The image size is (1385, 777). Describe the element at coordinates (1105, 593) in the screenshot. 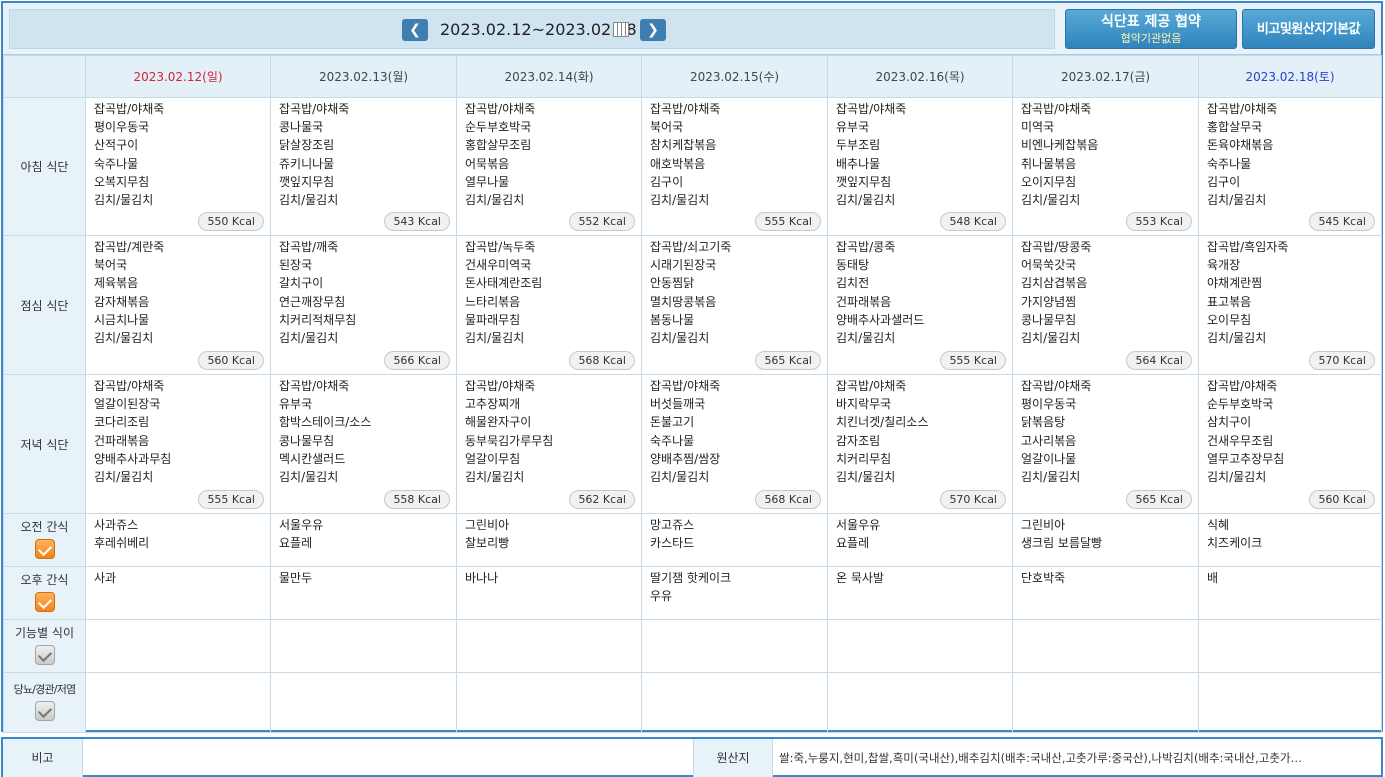

I see `snack-cell: 단호박죽` at that location.